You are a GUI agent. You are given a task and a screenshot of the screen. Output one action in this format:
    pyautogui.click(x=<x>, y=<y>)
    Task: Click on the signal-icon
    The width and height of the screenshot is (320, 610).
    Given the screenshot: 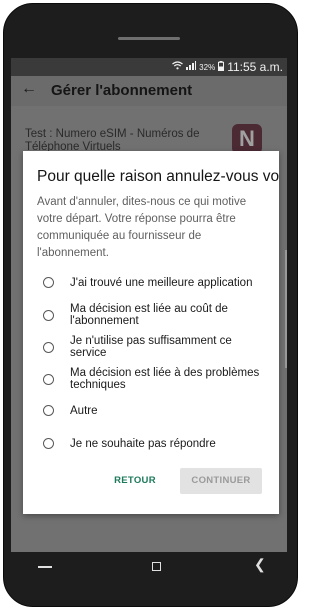 What is the action you would take?
    pyautogui.click(x=191, y=67)
    